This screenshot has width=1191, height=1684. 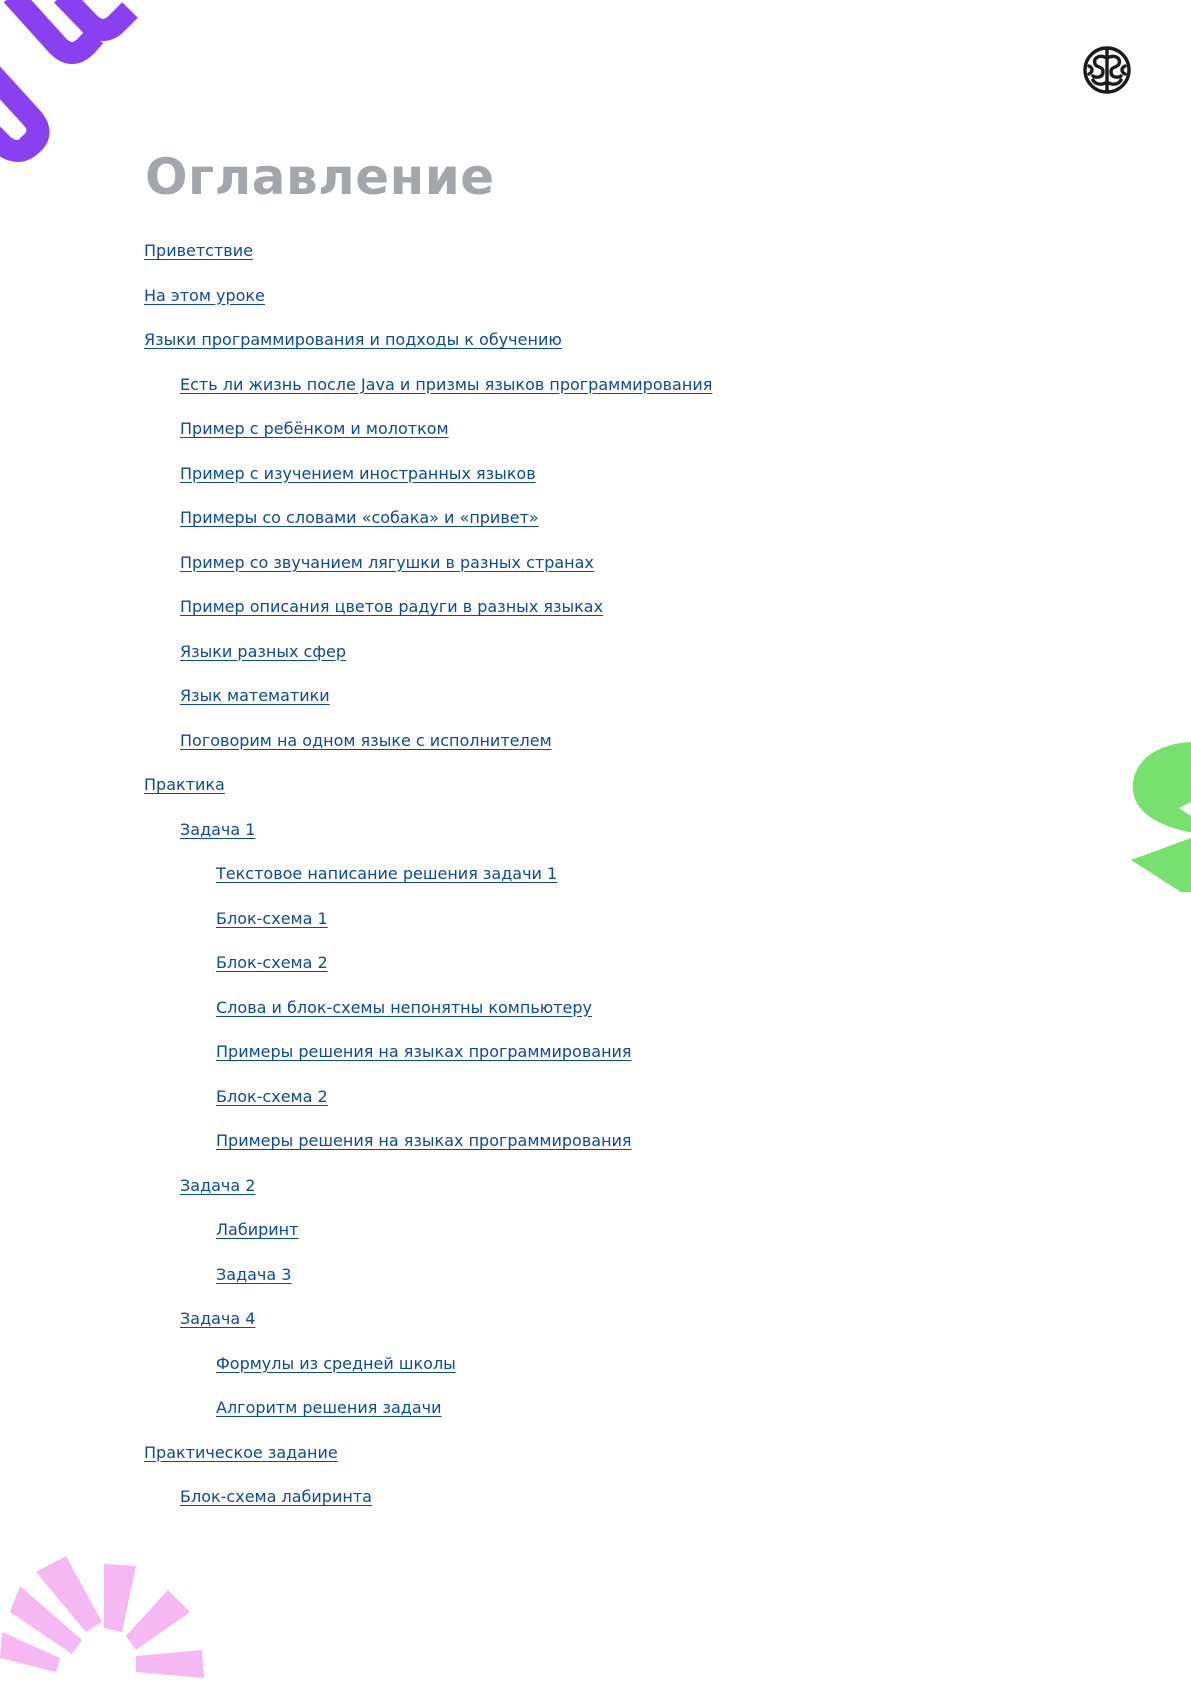 I want to click on toc-link: Блок-схема 1, so click(x=272, y=918).